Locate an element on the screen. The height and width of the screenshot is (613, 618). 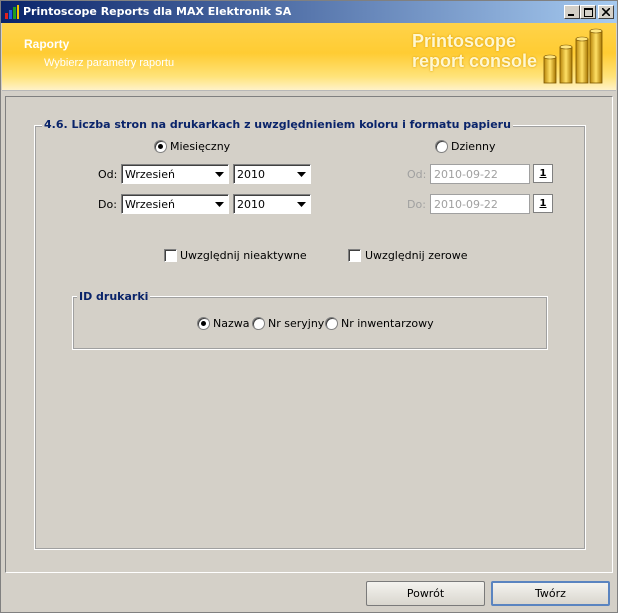
maximize-button is located at coordinates (588, 12).